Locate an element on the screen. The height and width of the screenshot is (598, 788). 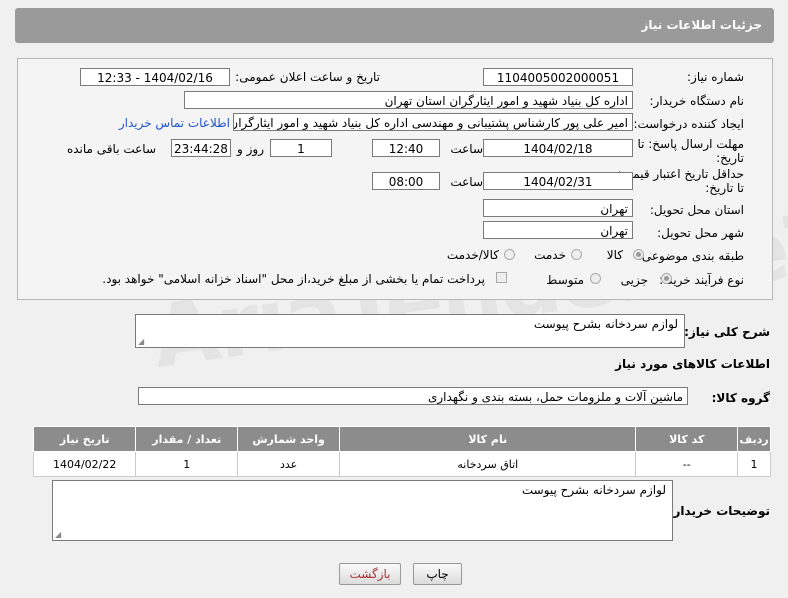
validity-time-field: 08:00 is located at coordinates (406, 181).